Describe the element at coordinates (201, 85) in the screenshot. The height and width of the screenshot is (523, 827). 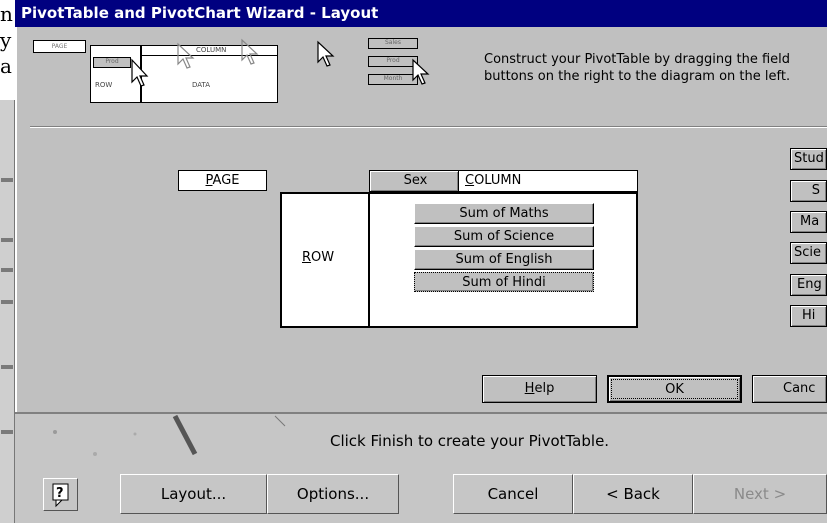
I see `thumbnail-data-label: DATA` at that location.